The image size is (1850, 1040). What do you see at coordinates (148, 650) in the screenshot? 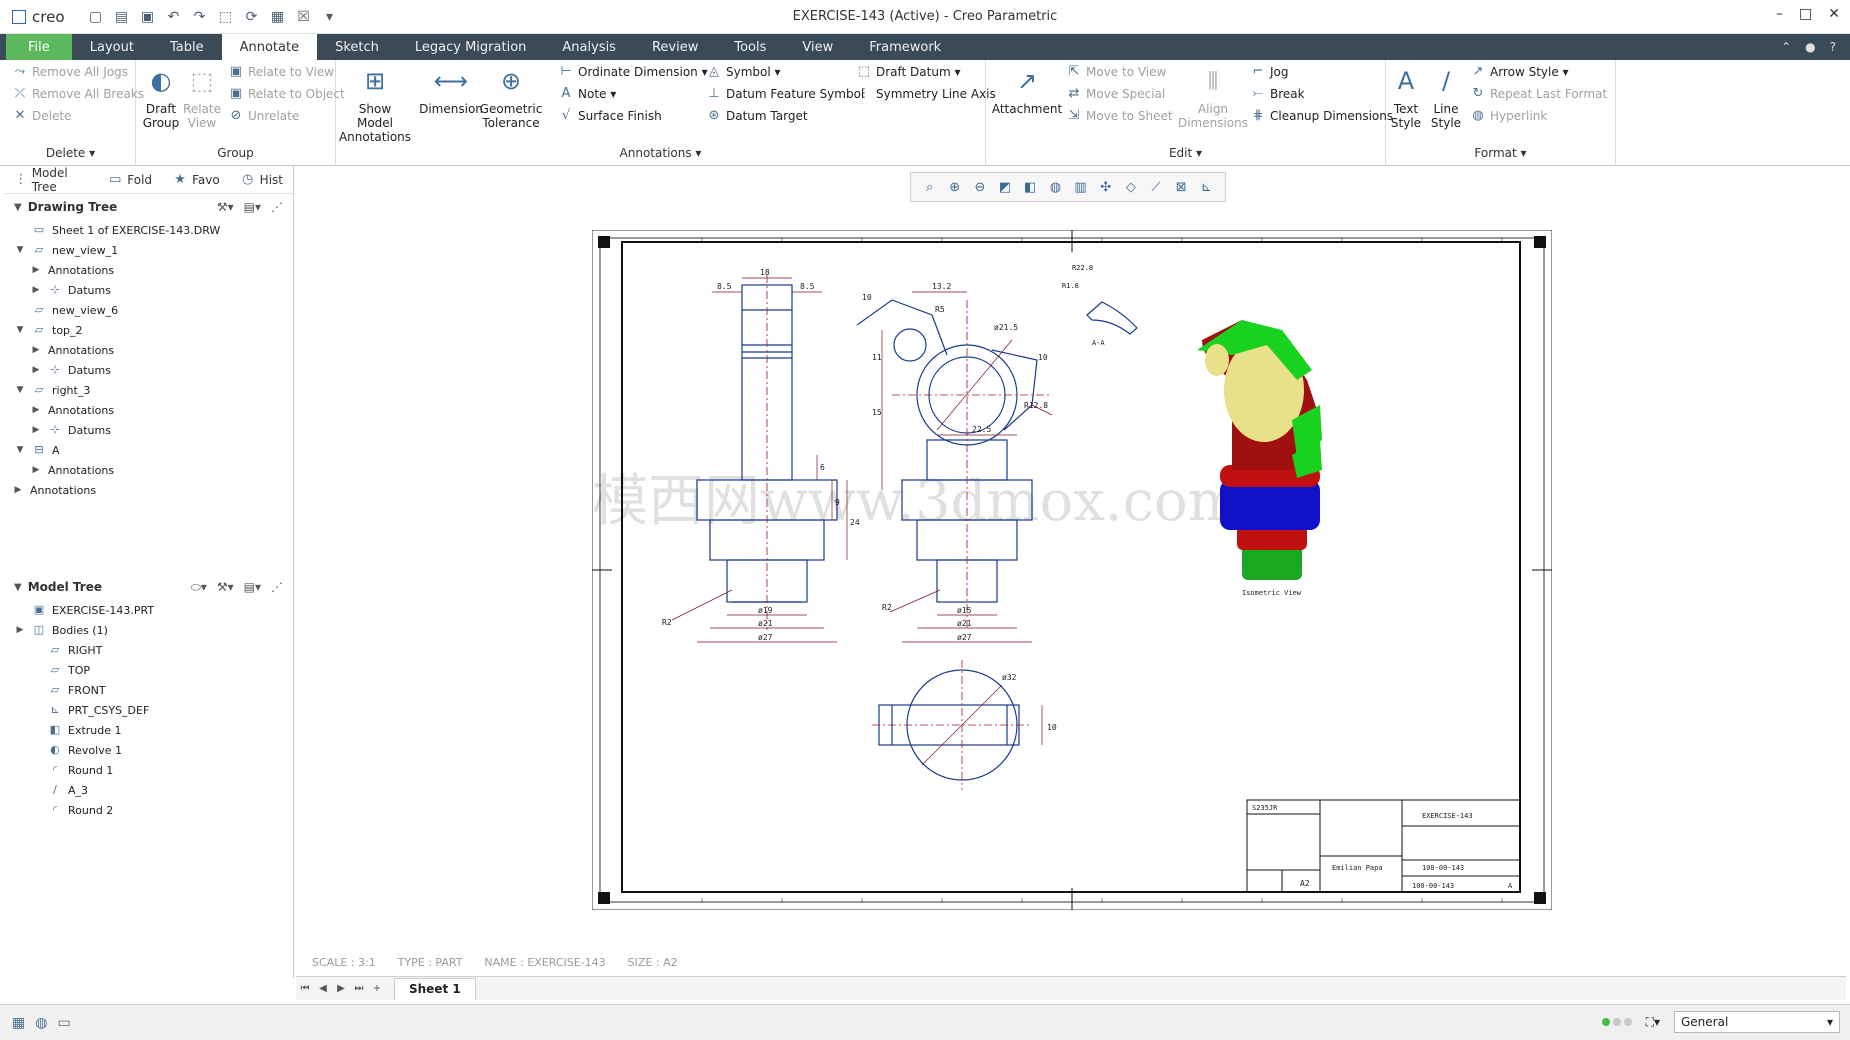
I see `tree-item: ▱ RIGHT` at bounding box center [148, 650].